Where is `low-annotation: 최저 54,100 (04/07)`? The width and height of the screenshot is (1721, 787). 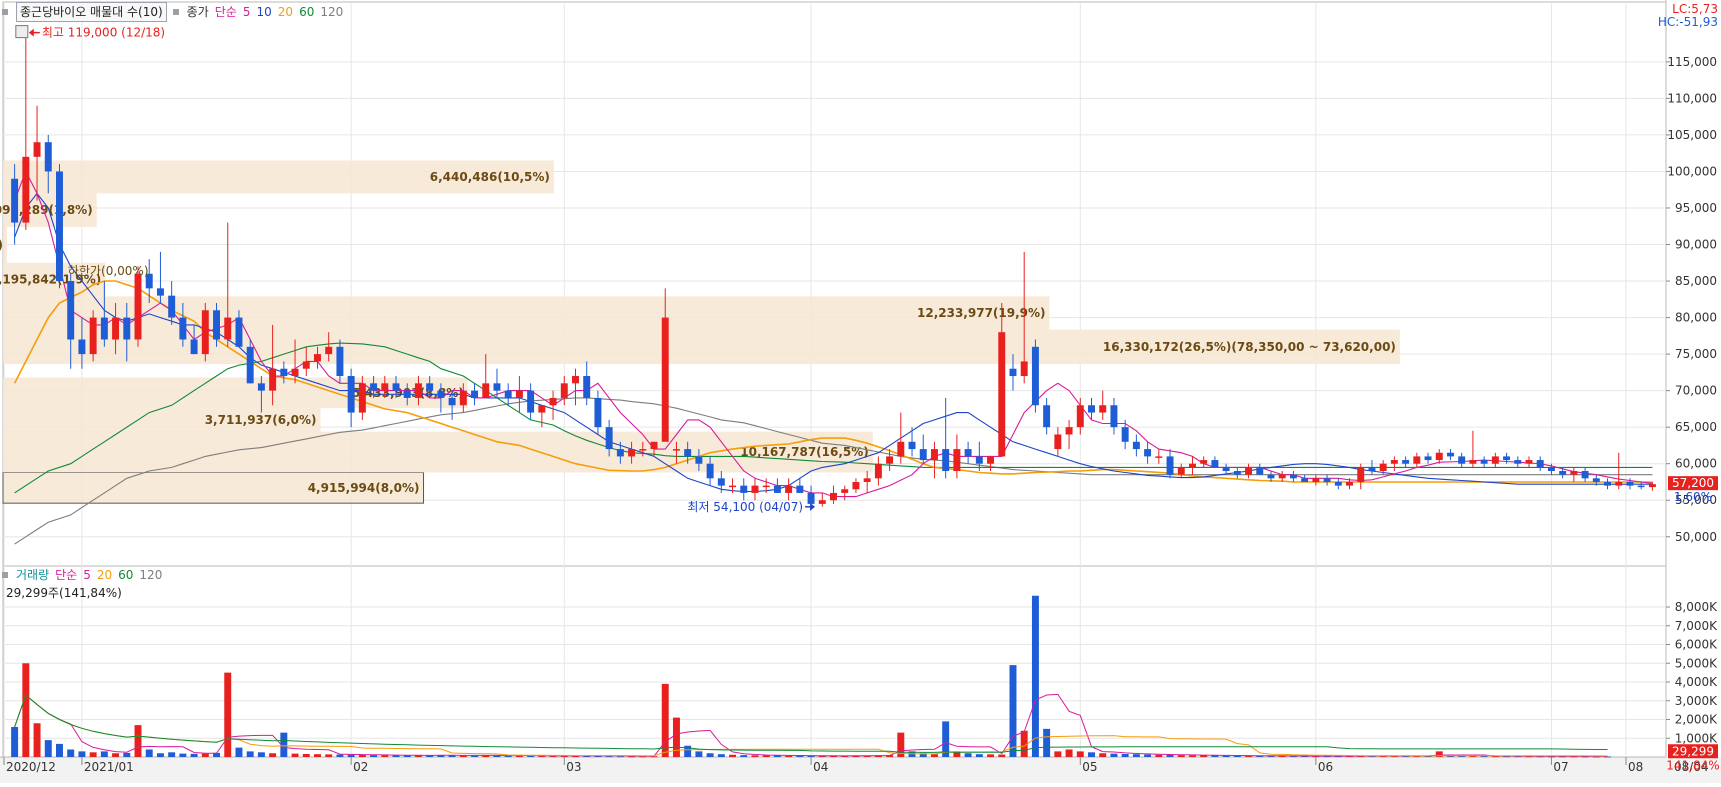
low-annotation: 최저 54,100 (04/07) is located at coordinates (745, 507).